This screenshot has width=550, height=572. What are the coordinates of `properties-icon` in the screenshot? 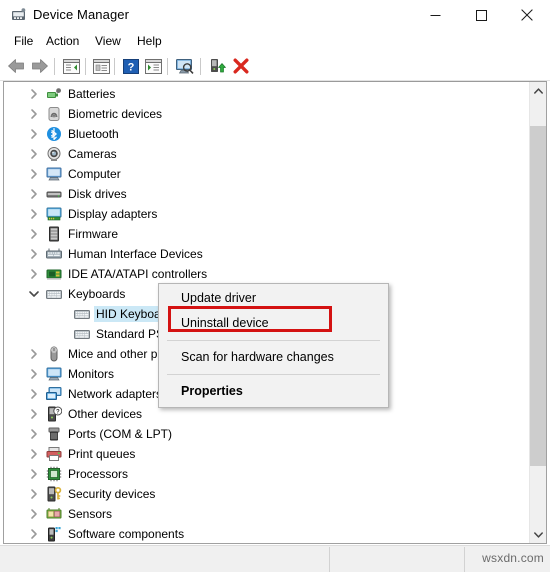 It's located at (101, 66).